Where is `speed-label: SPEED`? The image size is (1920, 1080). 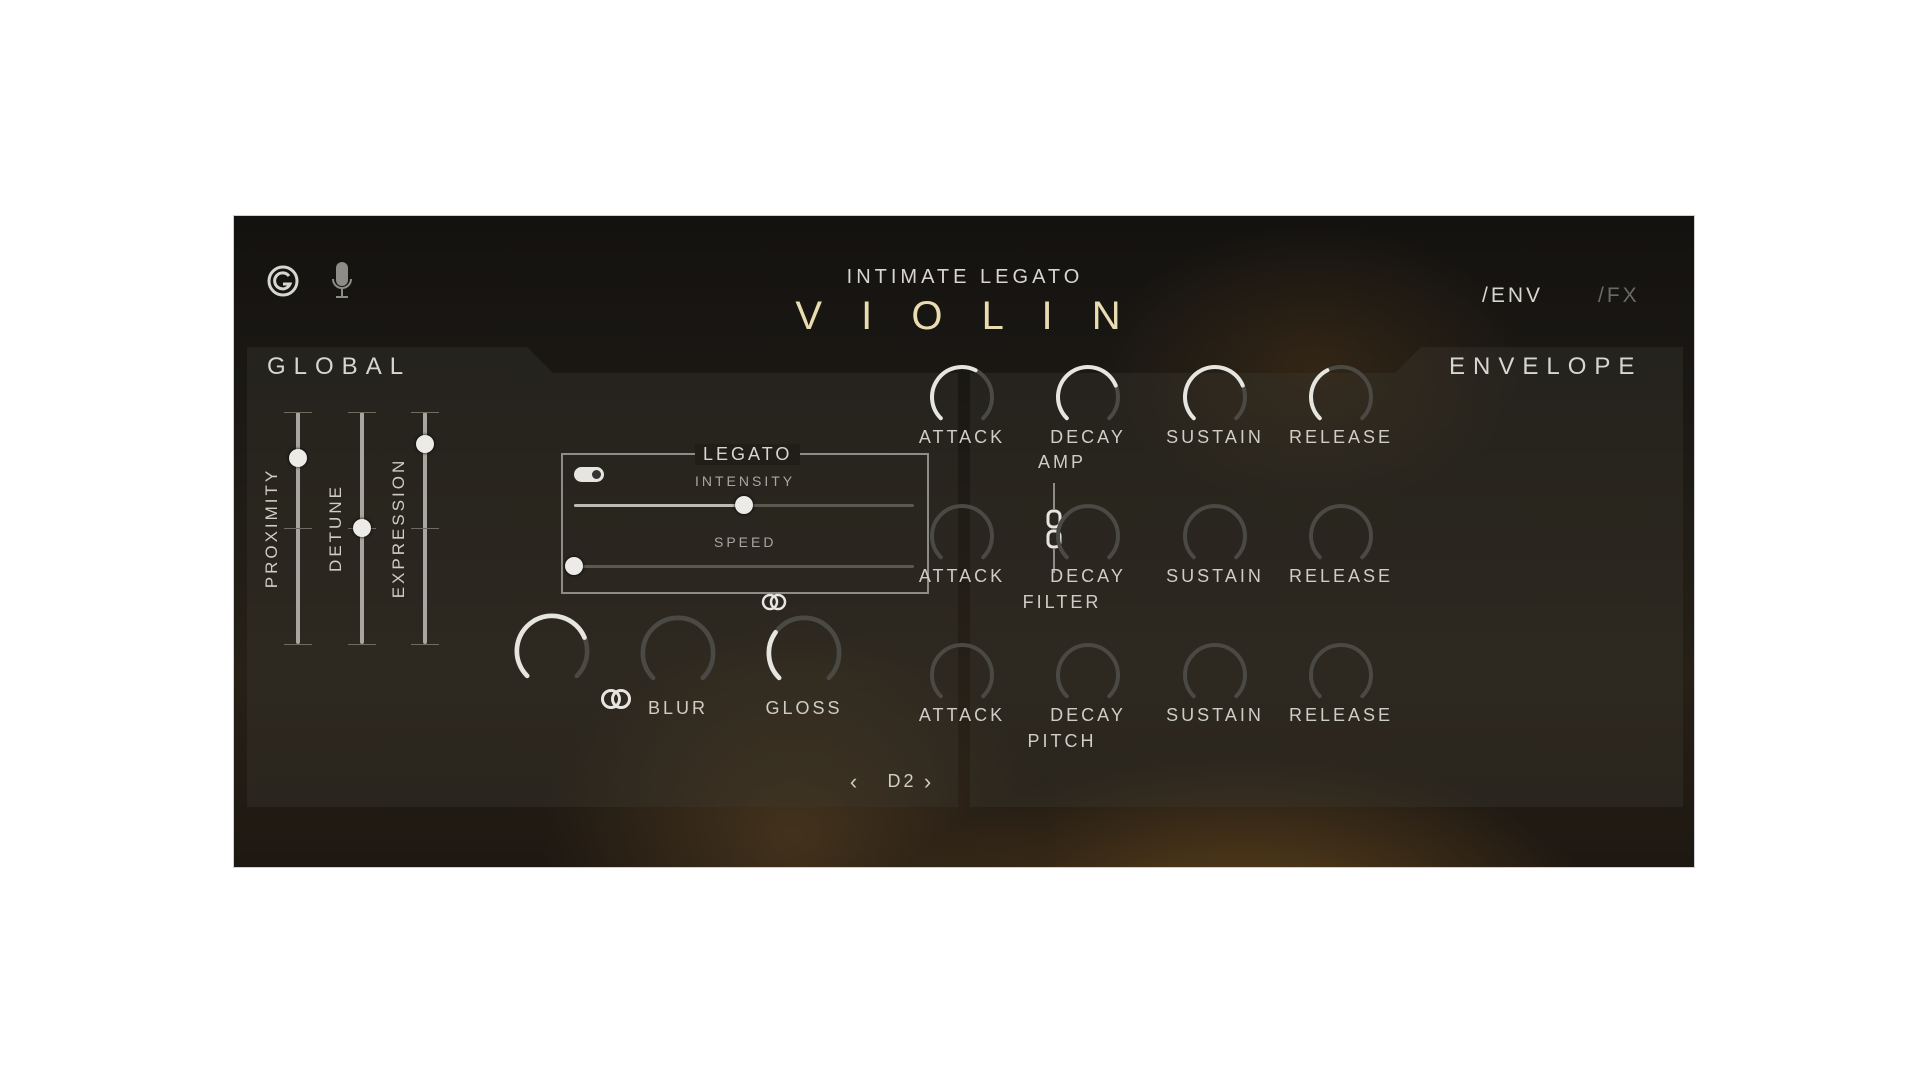
speed-label: SPEED is located at coordinates (745, 542).